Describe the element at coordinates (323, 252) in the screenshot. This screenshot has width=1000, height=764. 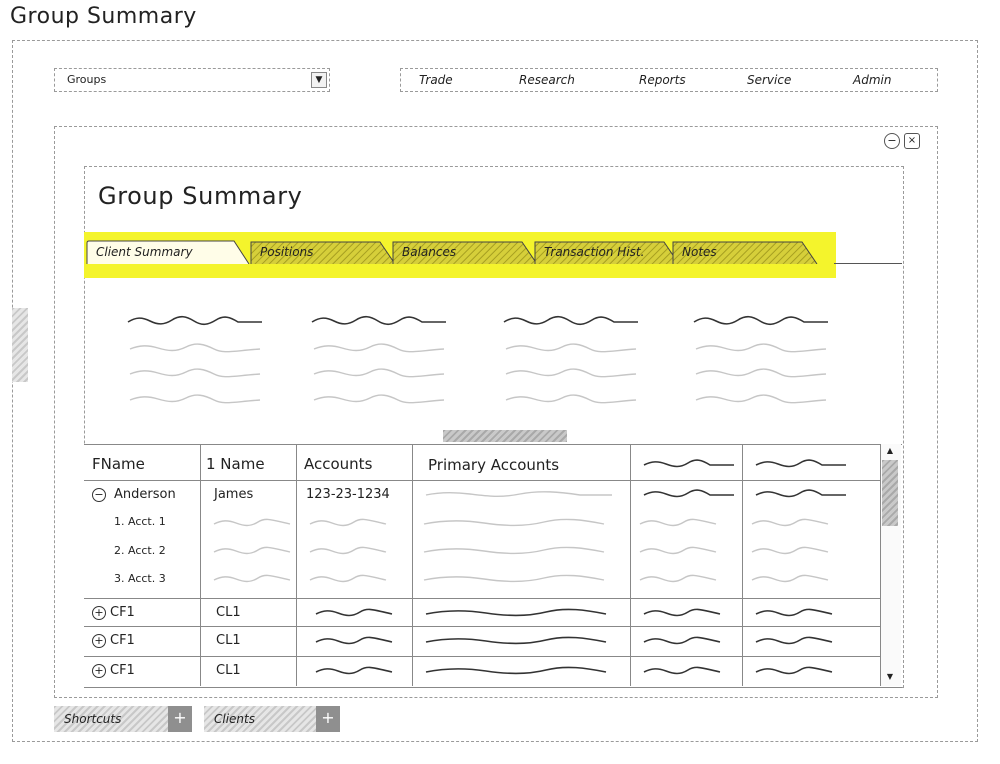
I see `tab-positions: Positions` at that location.